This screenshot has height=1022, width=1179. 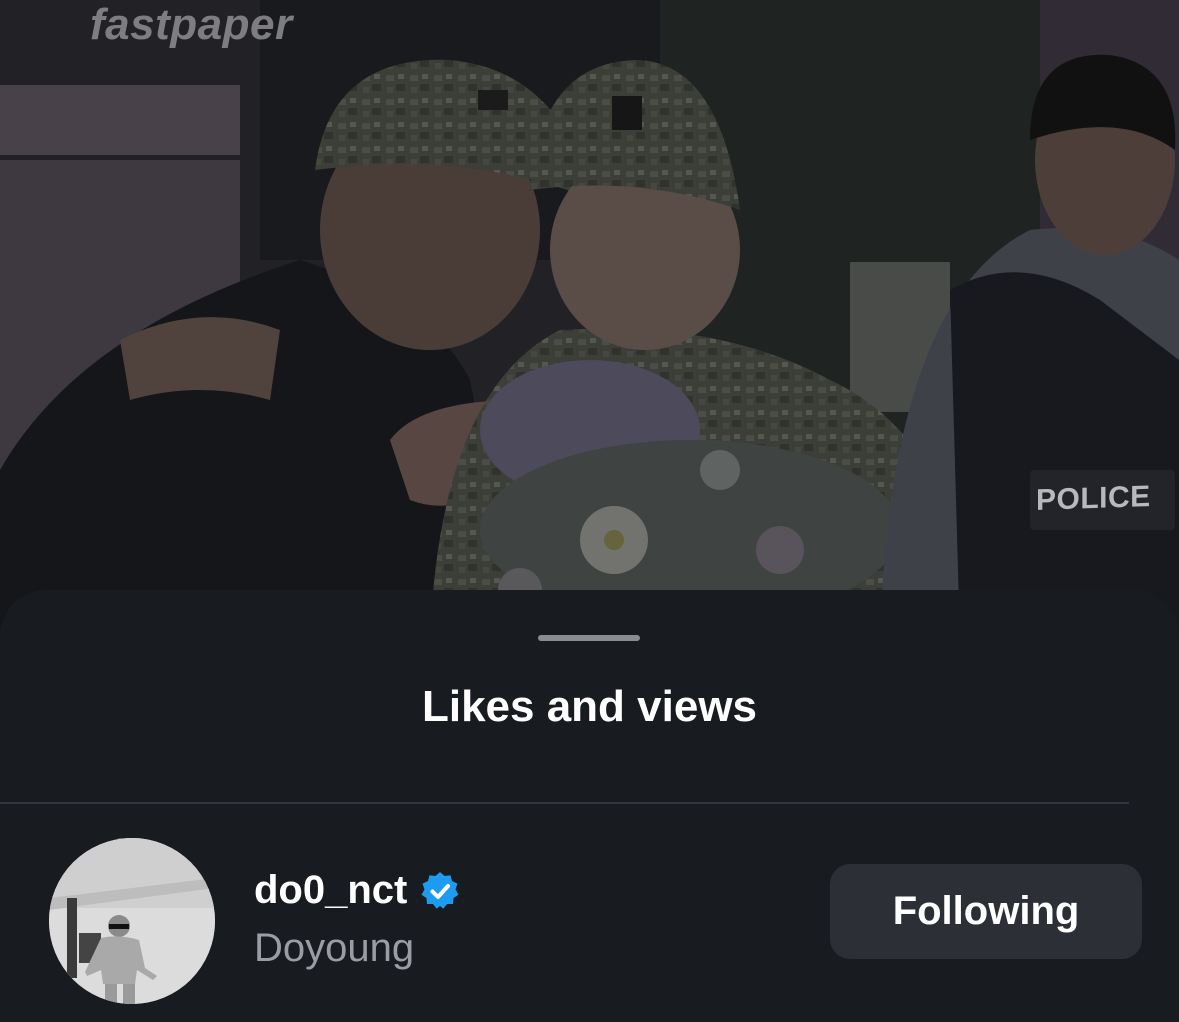 What do you see at coordinates (564, 803) in the screenshot?
I see `divider` at bounding box center [564, 803].